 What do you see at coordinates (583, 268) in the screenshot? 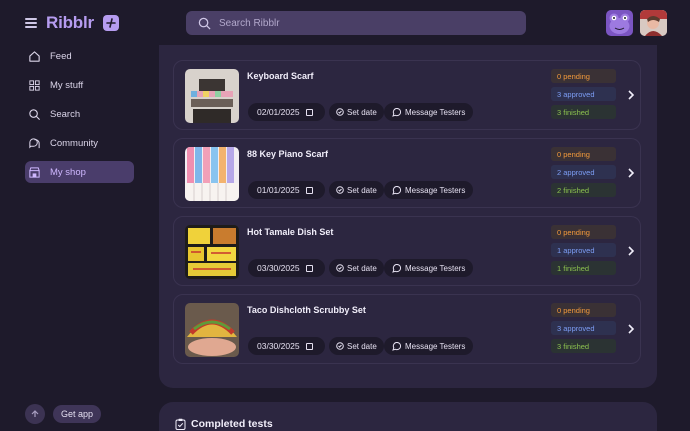
I see `finished-count-badge: 1 finished` at bounding box center [583, 268].